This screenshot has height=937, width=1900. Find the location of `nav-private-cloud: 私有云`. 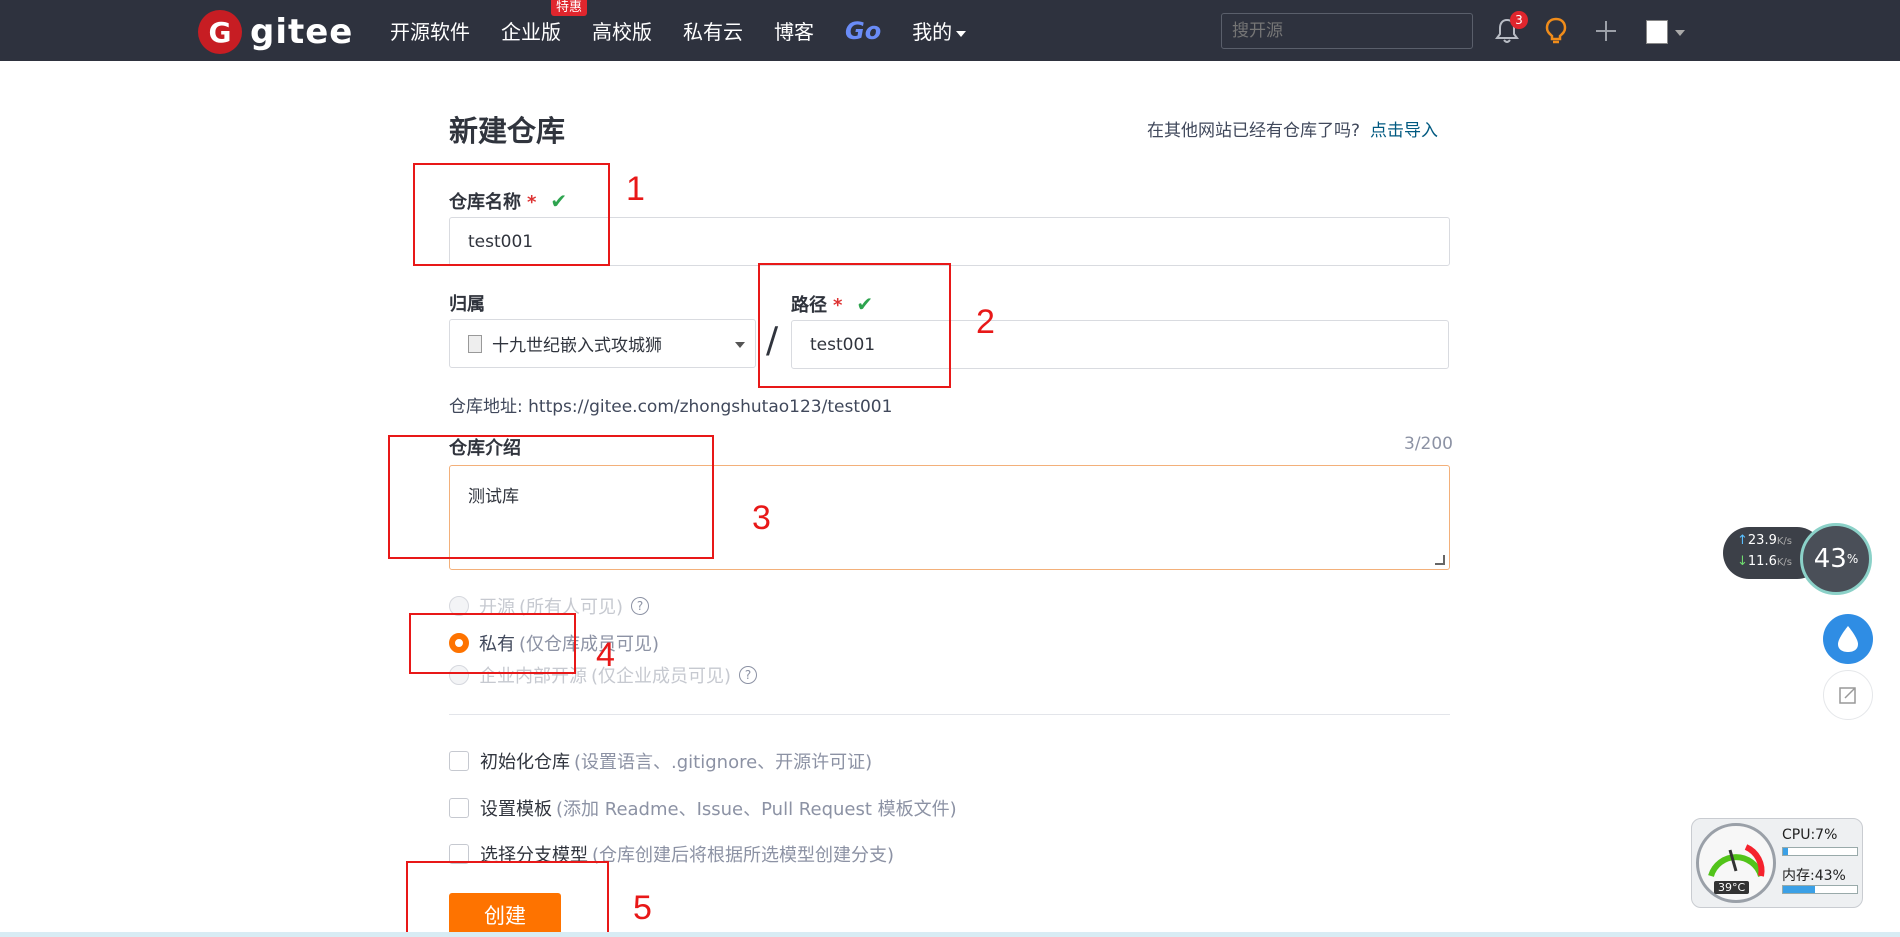

nav-private-cloud: 私有云 is located at coordinates (713, 30).